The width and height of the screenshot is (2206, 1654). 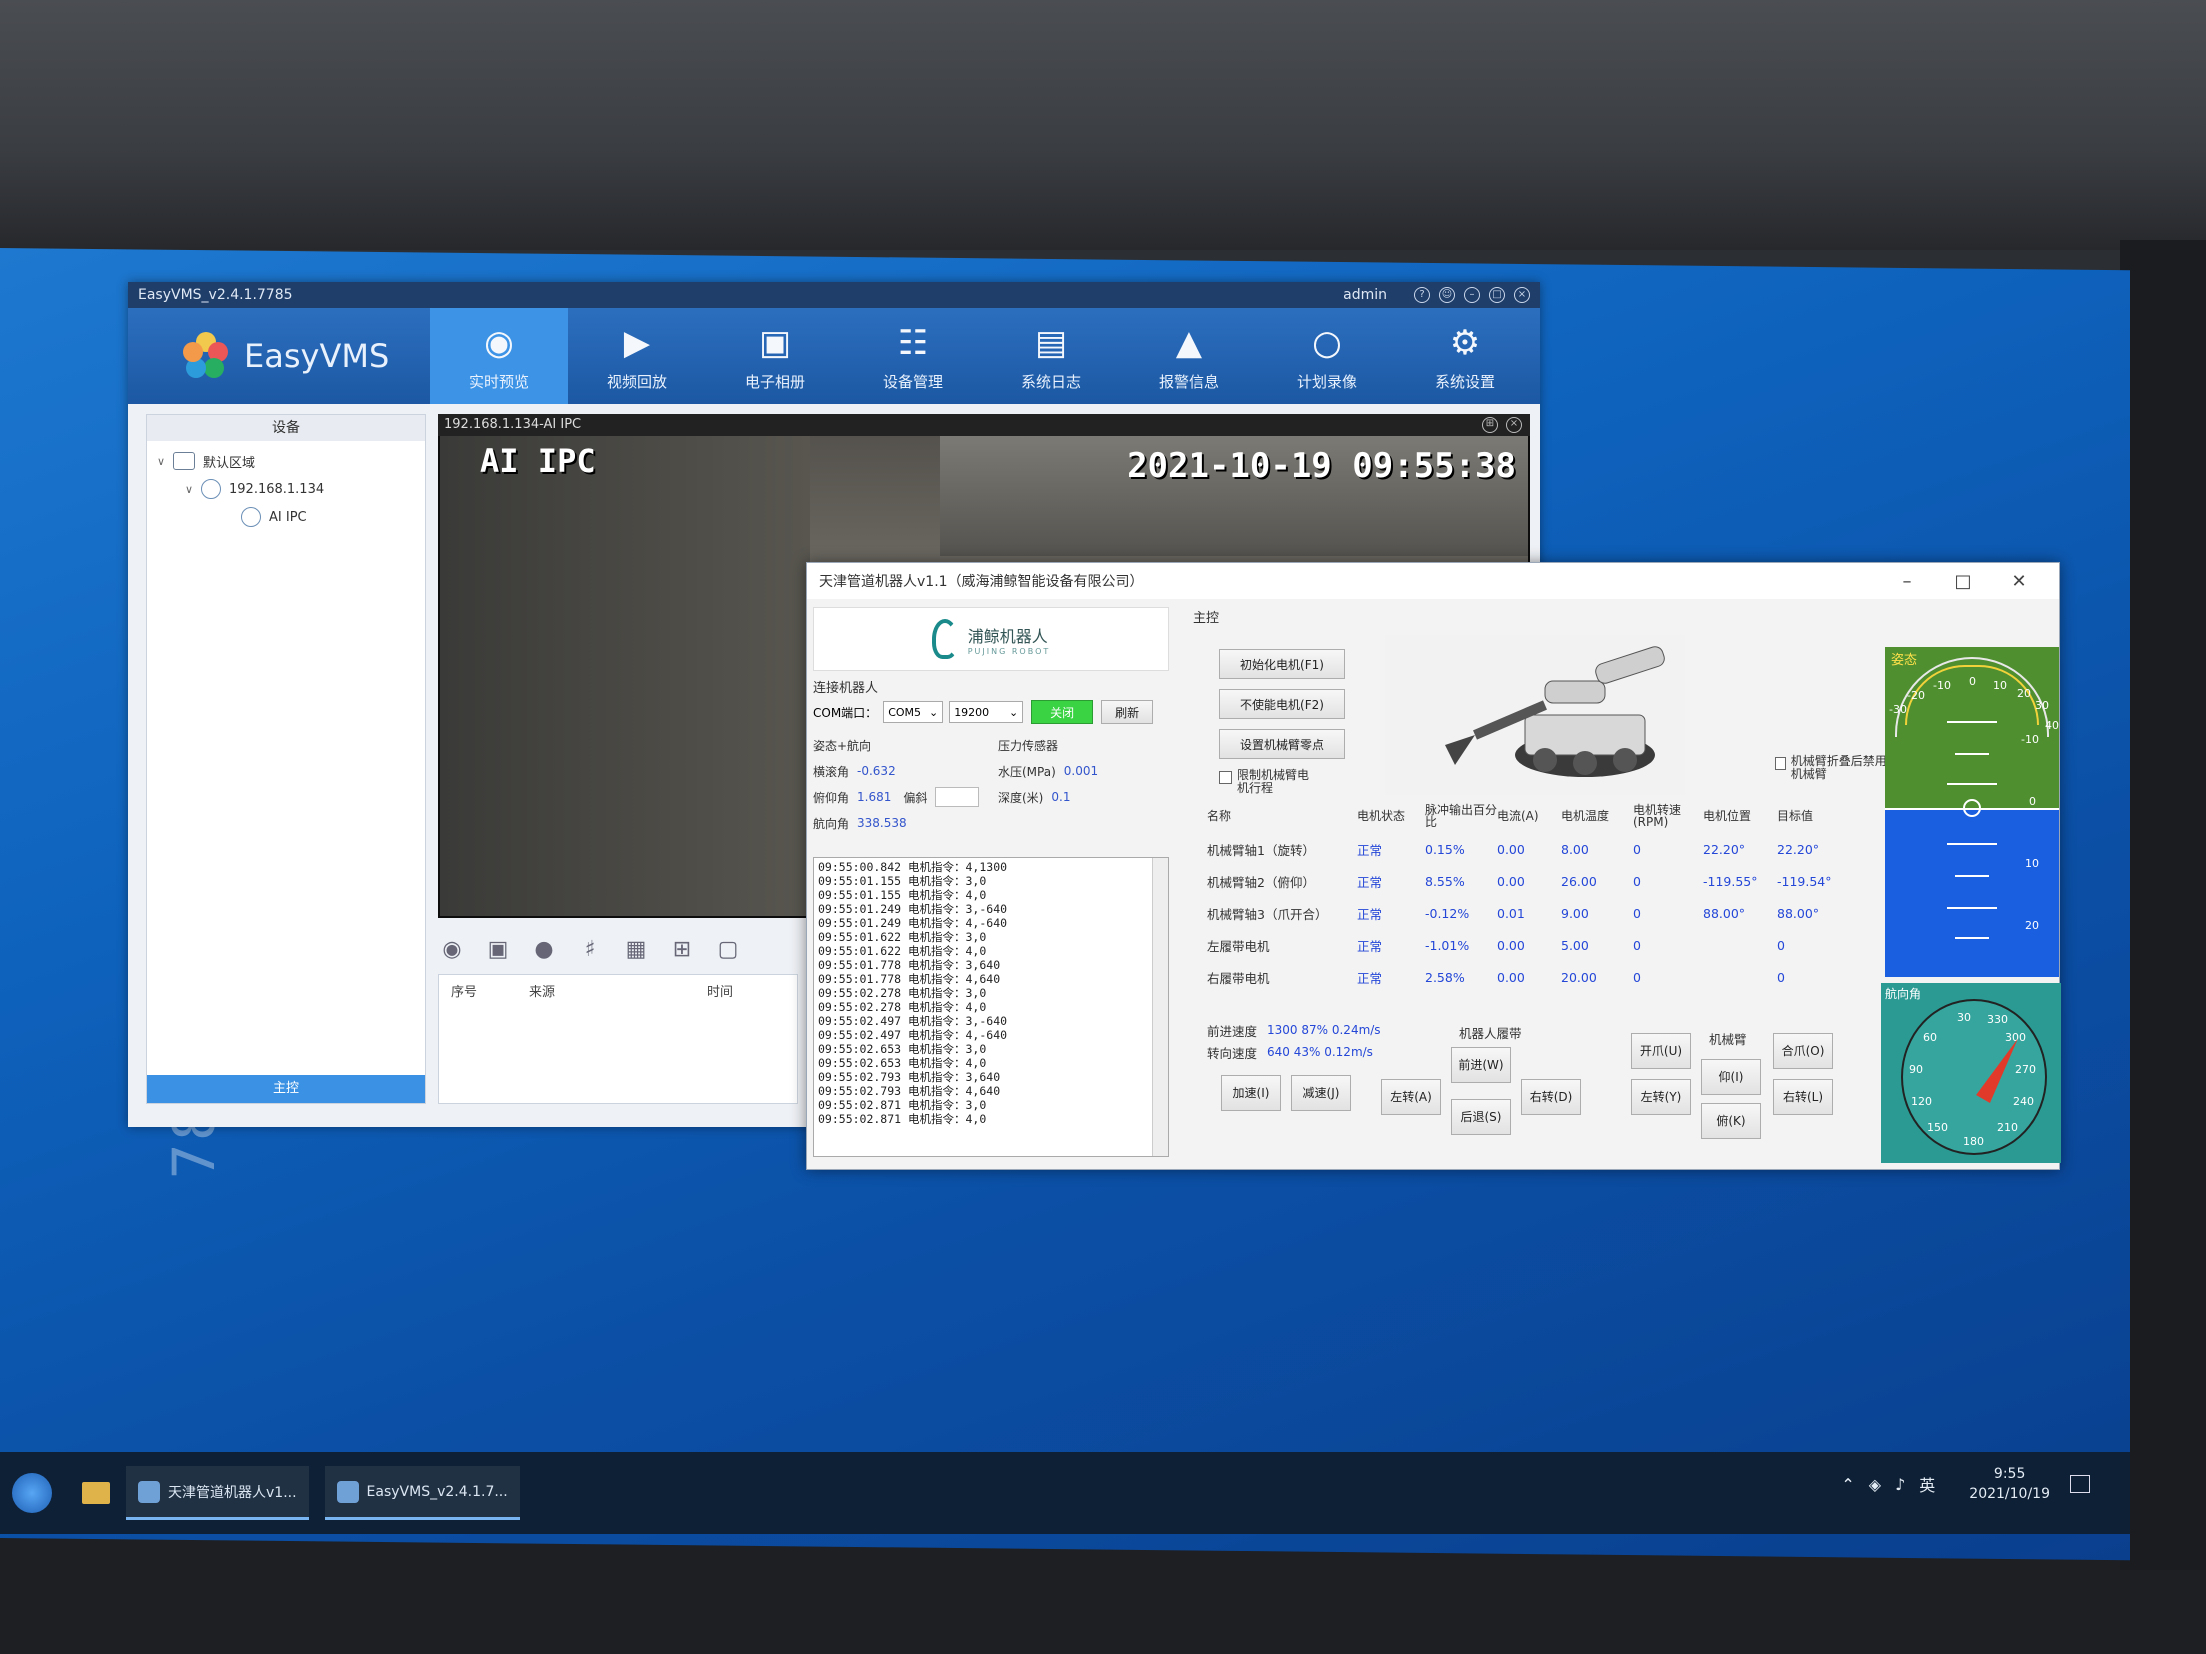 I want to click on robot-app-icon, so click(x=149, y=1491).